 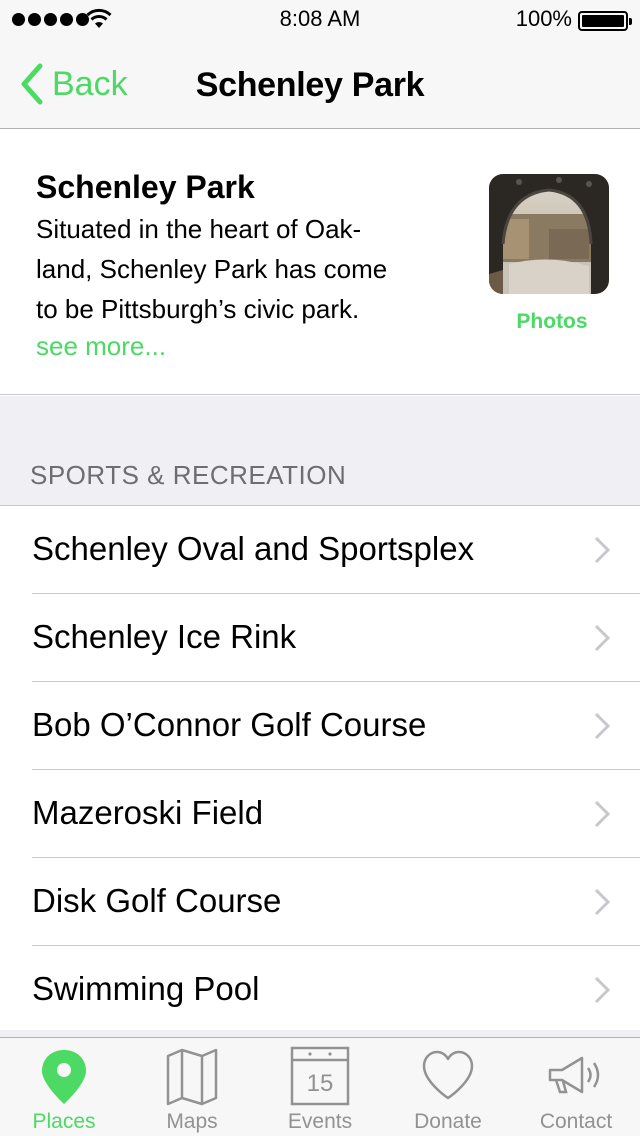 I want to click on description-line: to be Pittsburgh’s civic park., so click(x=198, y=309).